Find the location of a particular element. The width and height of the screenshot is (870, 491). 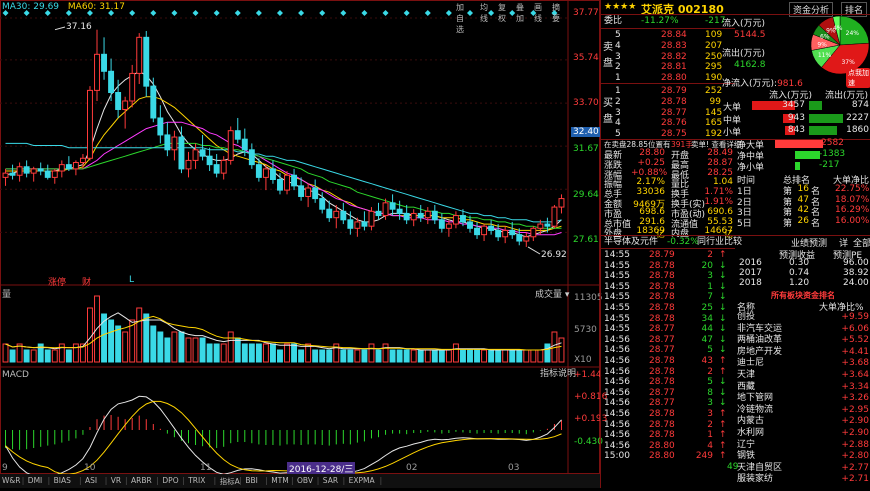

volume-menu: 成交量 ▾ is located at coordinates (552, 293).